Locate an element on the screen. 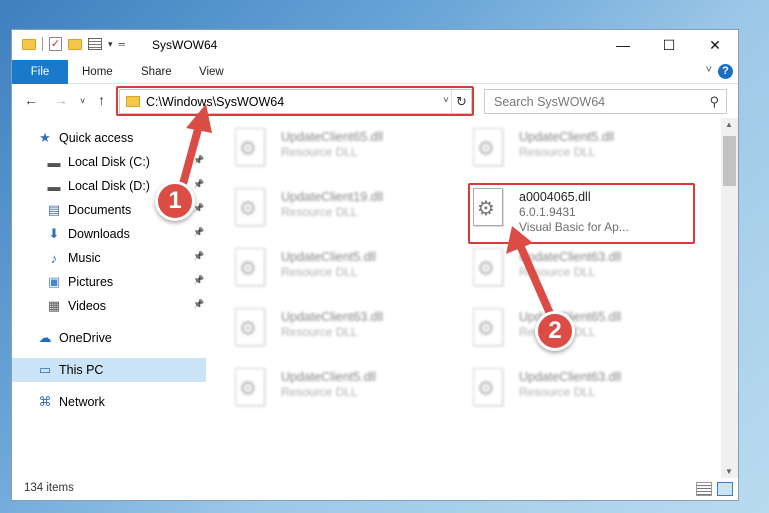  file-item: ⚙ UpdateClient65.dllResource DLL is located at coordinates (334, 149).